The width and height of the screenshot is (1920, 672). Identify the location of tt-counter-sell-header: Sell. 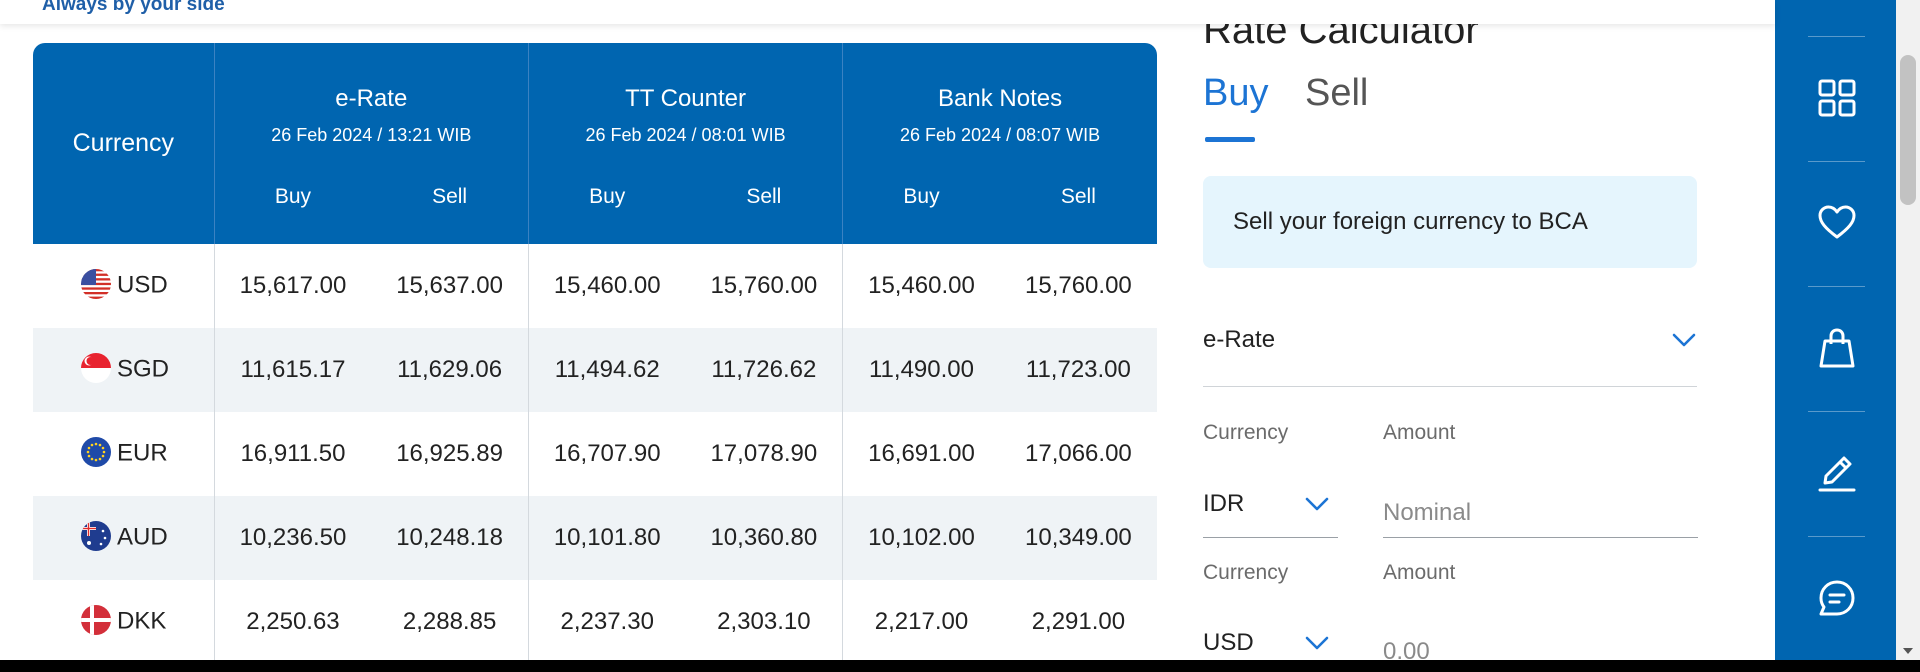
(764, 210).